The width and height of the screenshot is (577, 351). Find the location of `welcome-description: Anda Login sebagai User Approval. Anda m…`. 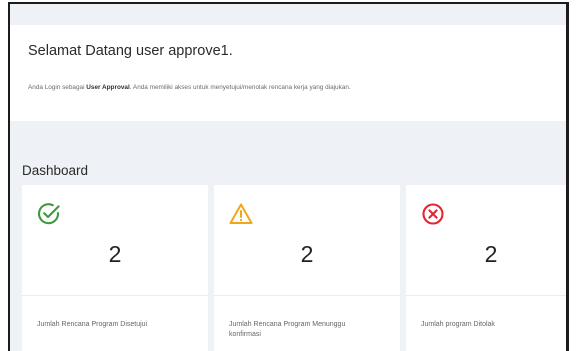

welcome-description: Anda Login sebagai User Approval. Anda m… is located at coordinates (189, 87).